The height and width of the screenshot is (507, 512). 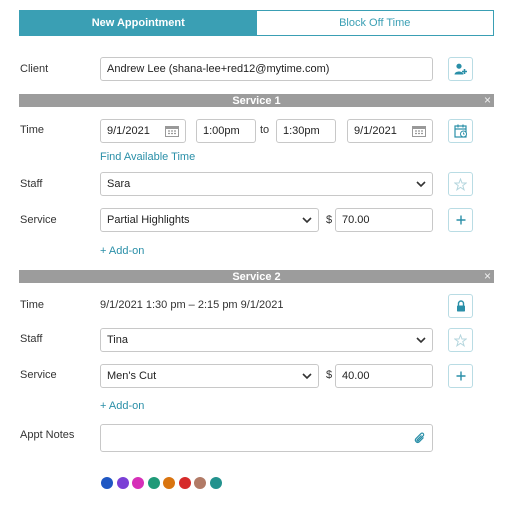 What do you see at coordinates (375, 131) in the screenshot?
I see `service-1-end-date: 9/1/2021` at bounding box center [375, 131].